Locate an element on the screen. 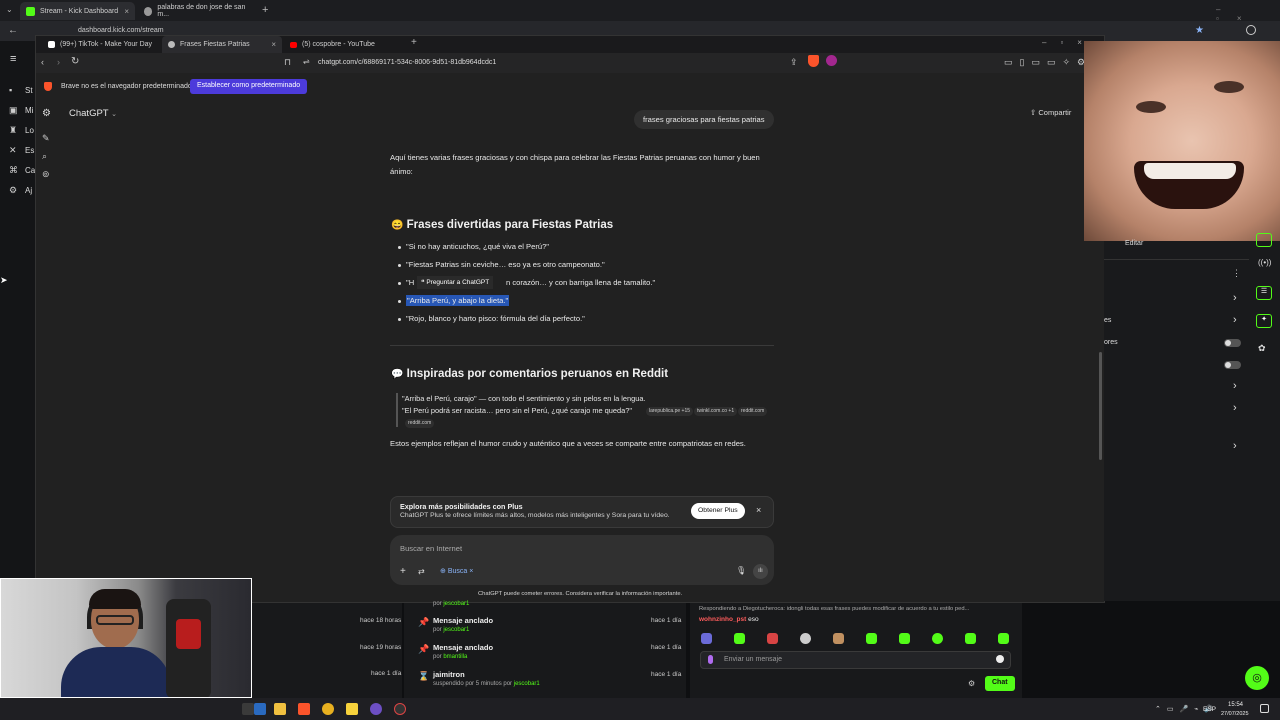 This screenshot has height=720, width=1280. more-options-icon: ⋮ is located at coordinates (1236, 273).